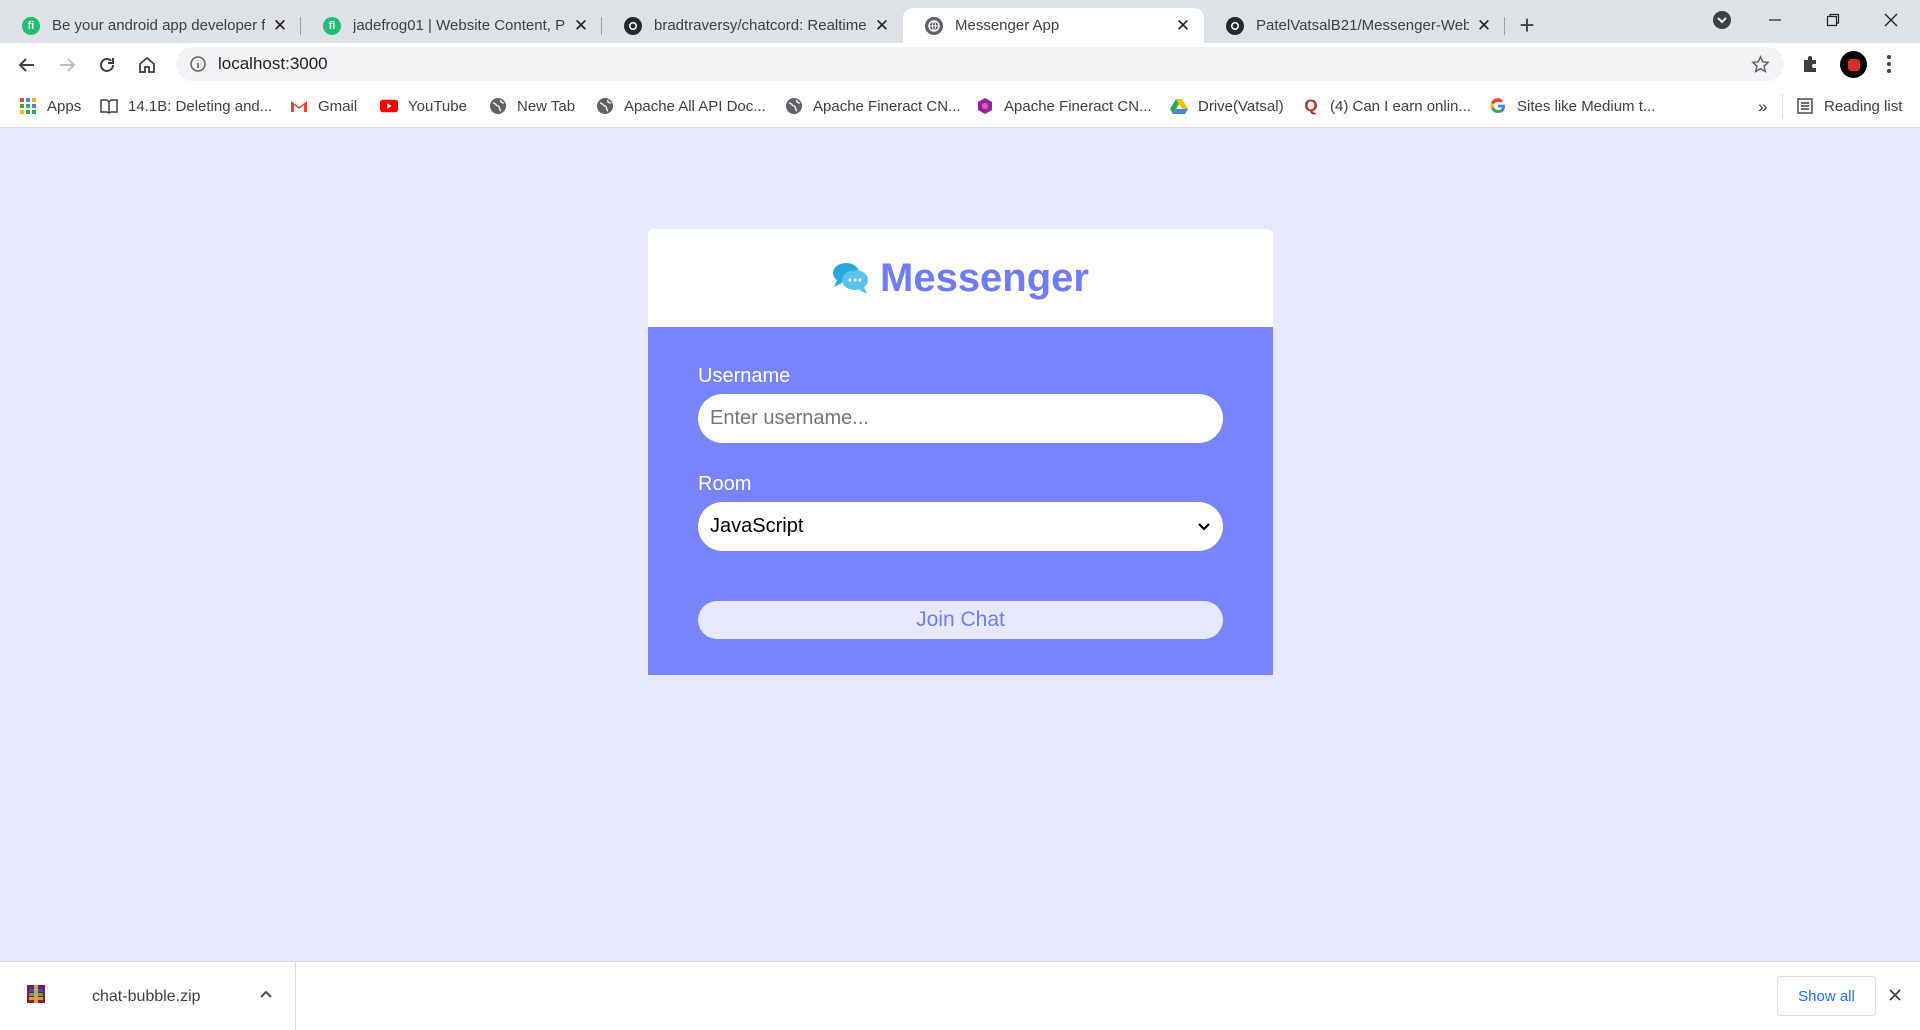 This screenshot has width=1920, height=1030. Describe the element at coordinates (984, 277) in the screenshot. I see `app-title: Messenger` at that location.